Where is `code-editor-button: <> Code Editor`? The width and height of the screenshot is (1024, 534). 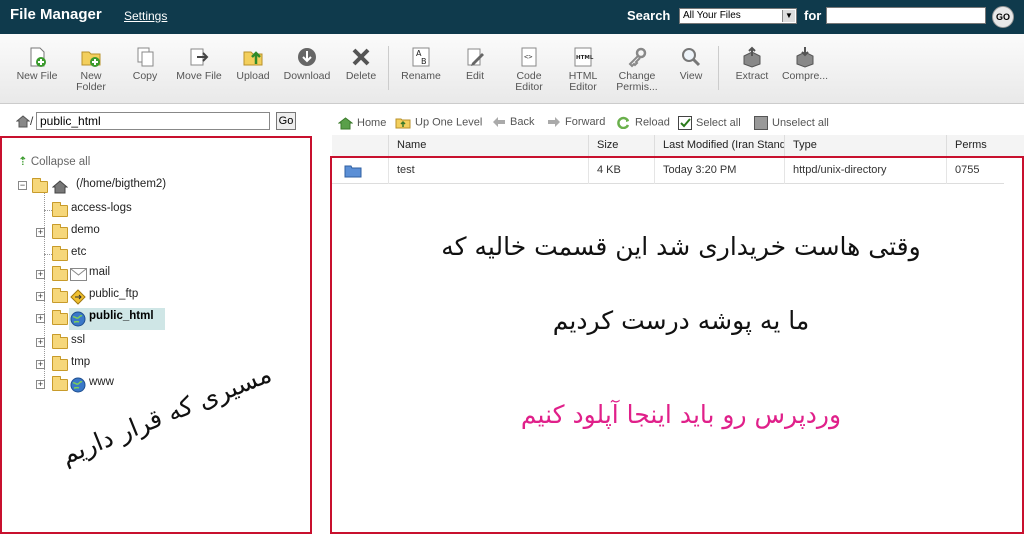
code-editor-button: <> Code Editor is located at coordinates (529, 69).